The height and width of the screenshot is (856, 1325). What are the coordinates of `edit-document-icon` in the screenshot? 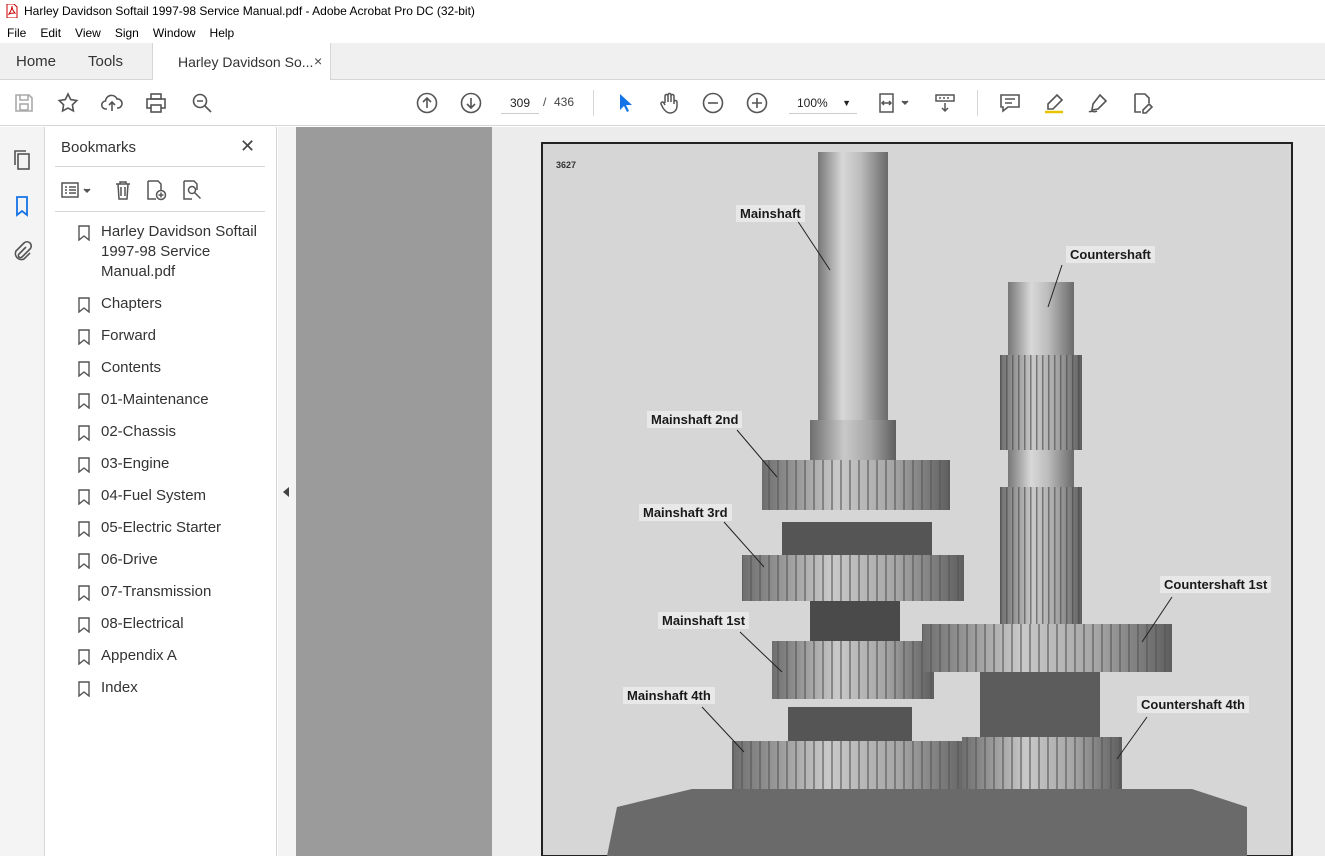 It's located at (1142, 103).